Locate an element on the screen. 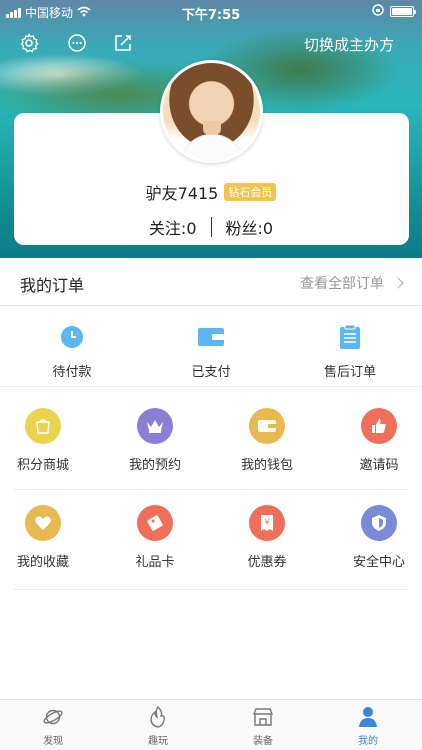 This screenshot has width=422, height=750. order-after-sales: 售后订单 is located at coordinates (350, 351).